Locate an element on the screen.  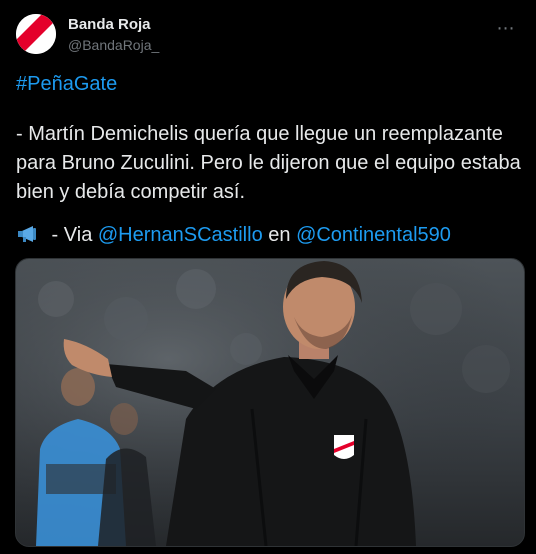
mention-link-hernan: @HernanSCastillo is located at coordinates (180, 235).